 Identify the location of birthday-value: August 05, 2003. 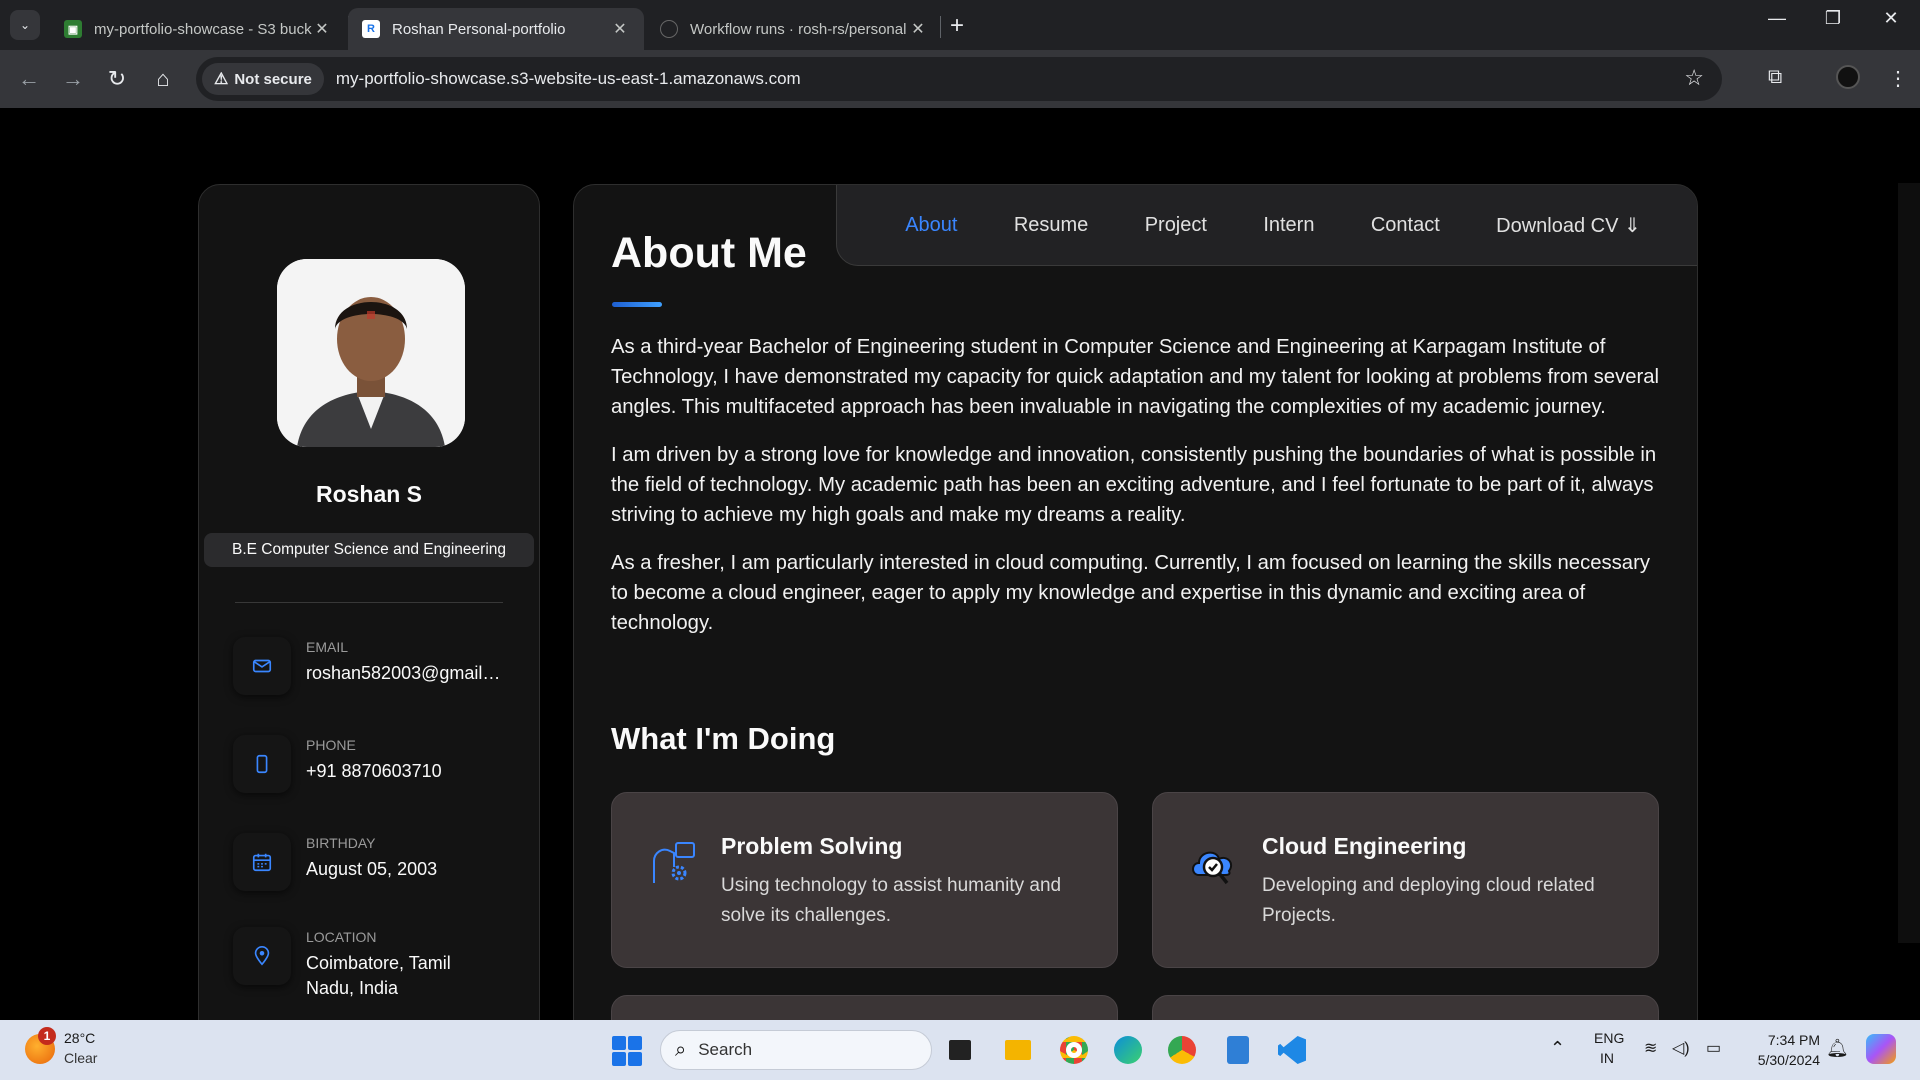
(372, 869).